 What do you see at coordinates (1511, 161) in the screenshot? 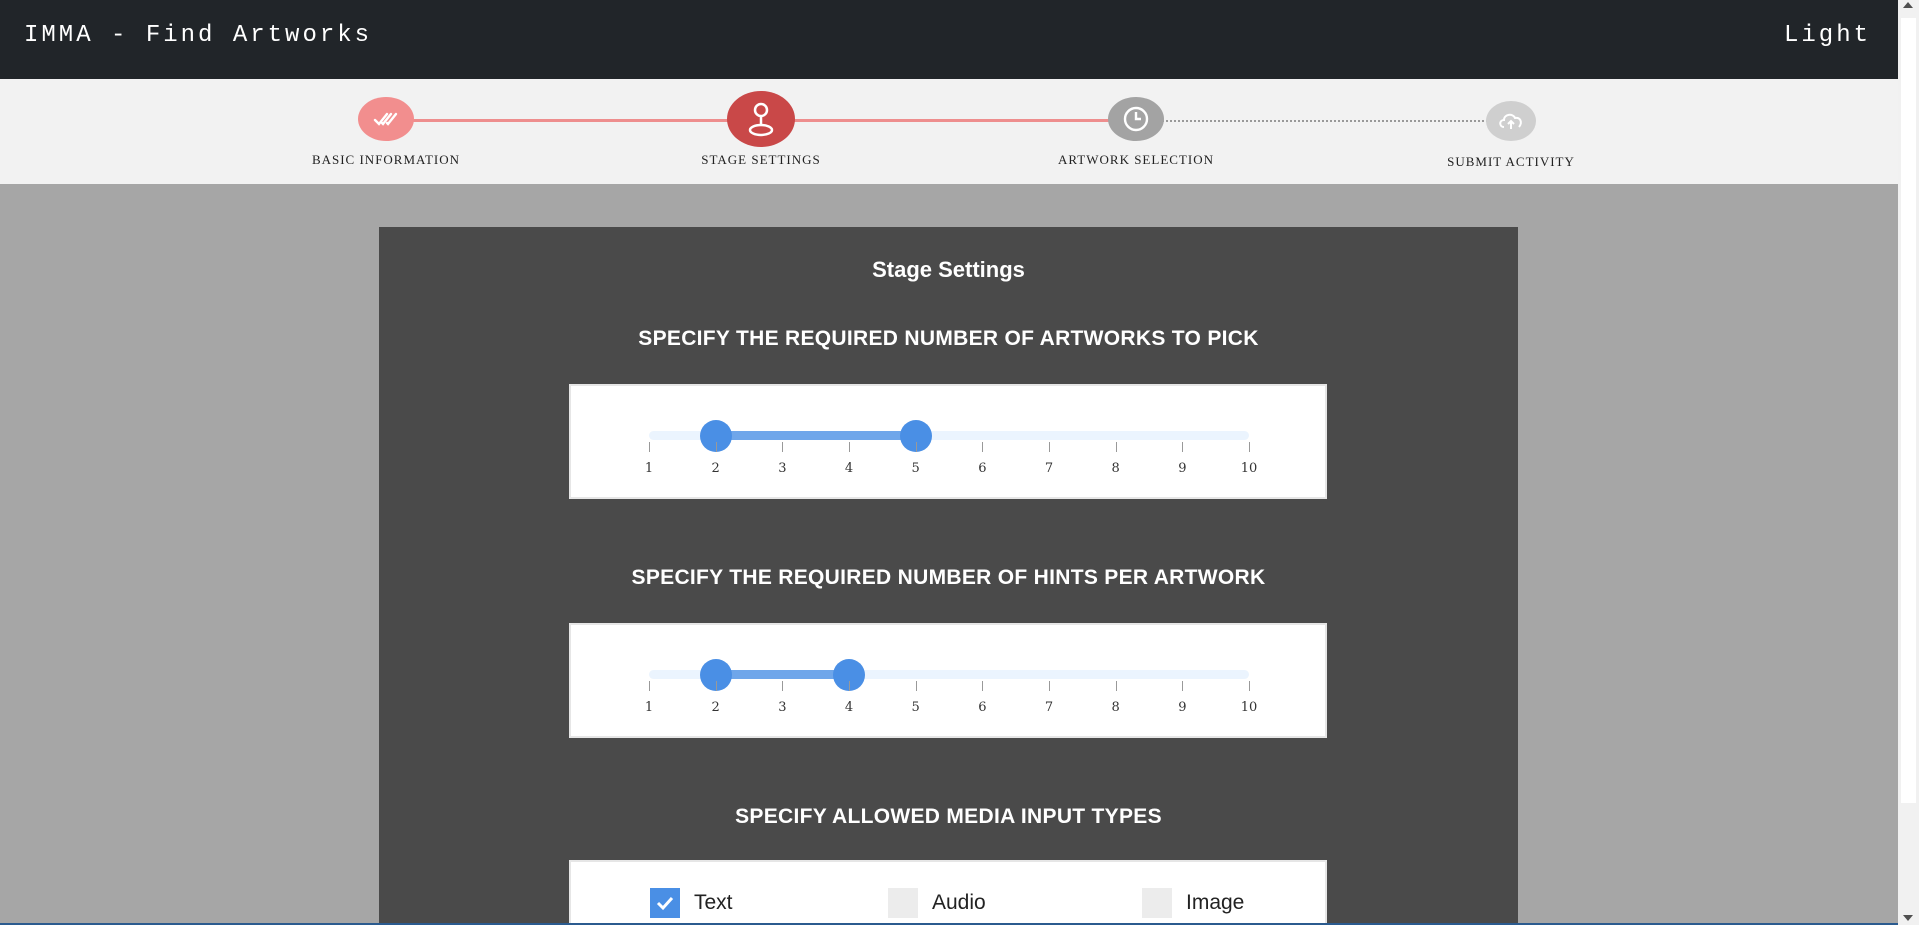
I see `step-label: SUBMIT ACTIVITY` at bounding box center [1511, 161].